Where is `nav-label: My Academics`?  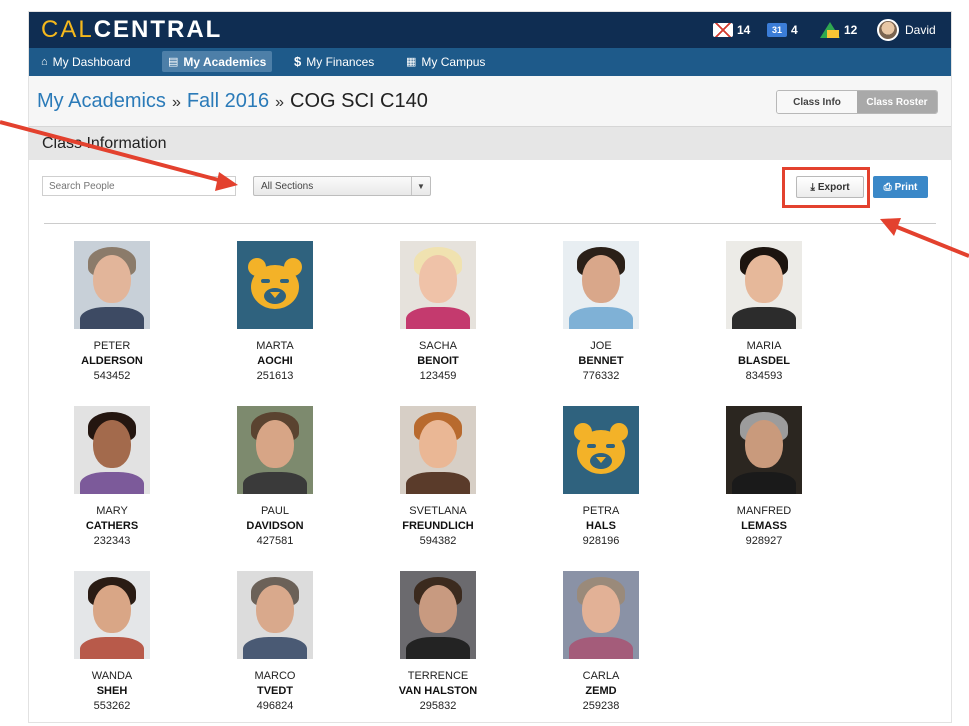
nav-label: My Academics is located at coordinates (225, 61).